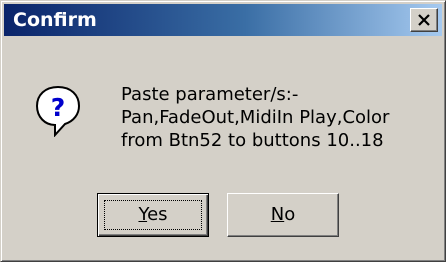  Describe the element at coordinates (157, 214) in the screenshot. I see `yes-label-rest: es` at that location.